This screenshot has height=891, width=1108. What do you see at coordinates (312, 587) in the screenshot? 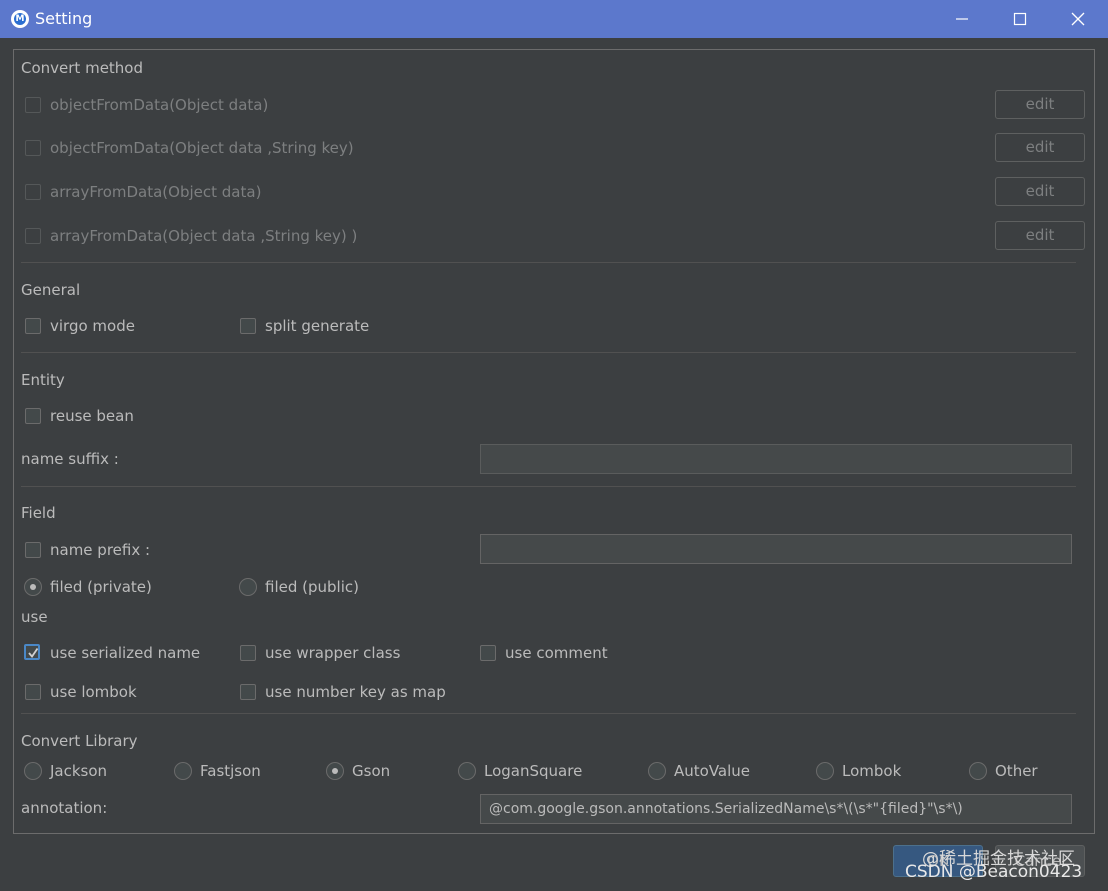
I see `filed-public-label: filed (public)` at bounding box center [312, 587].